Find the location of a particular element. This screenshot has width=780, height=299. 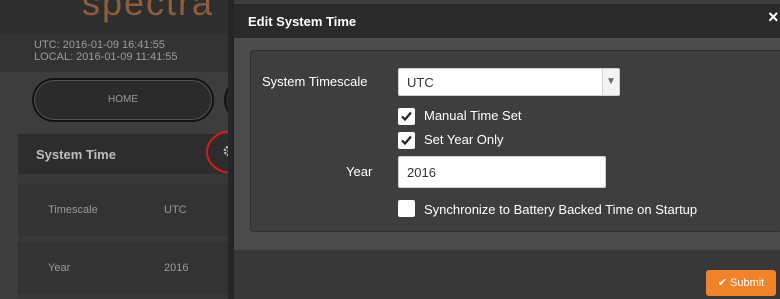

row-key: Timescale is located at coordinates (73, 210).